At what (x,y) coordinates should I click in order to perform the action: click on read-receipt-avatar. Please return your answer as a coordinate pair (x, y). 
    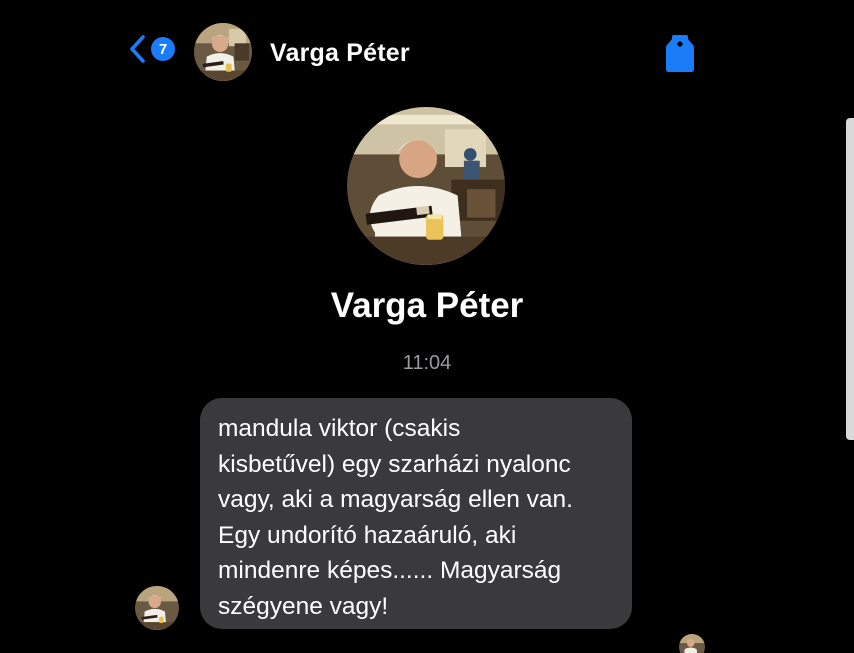
    Looking at the image, I should click on (692, 643).